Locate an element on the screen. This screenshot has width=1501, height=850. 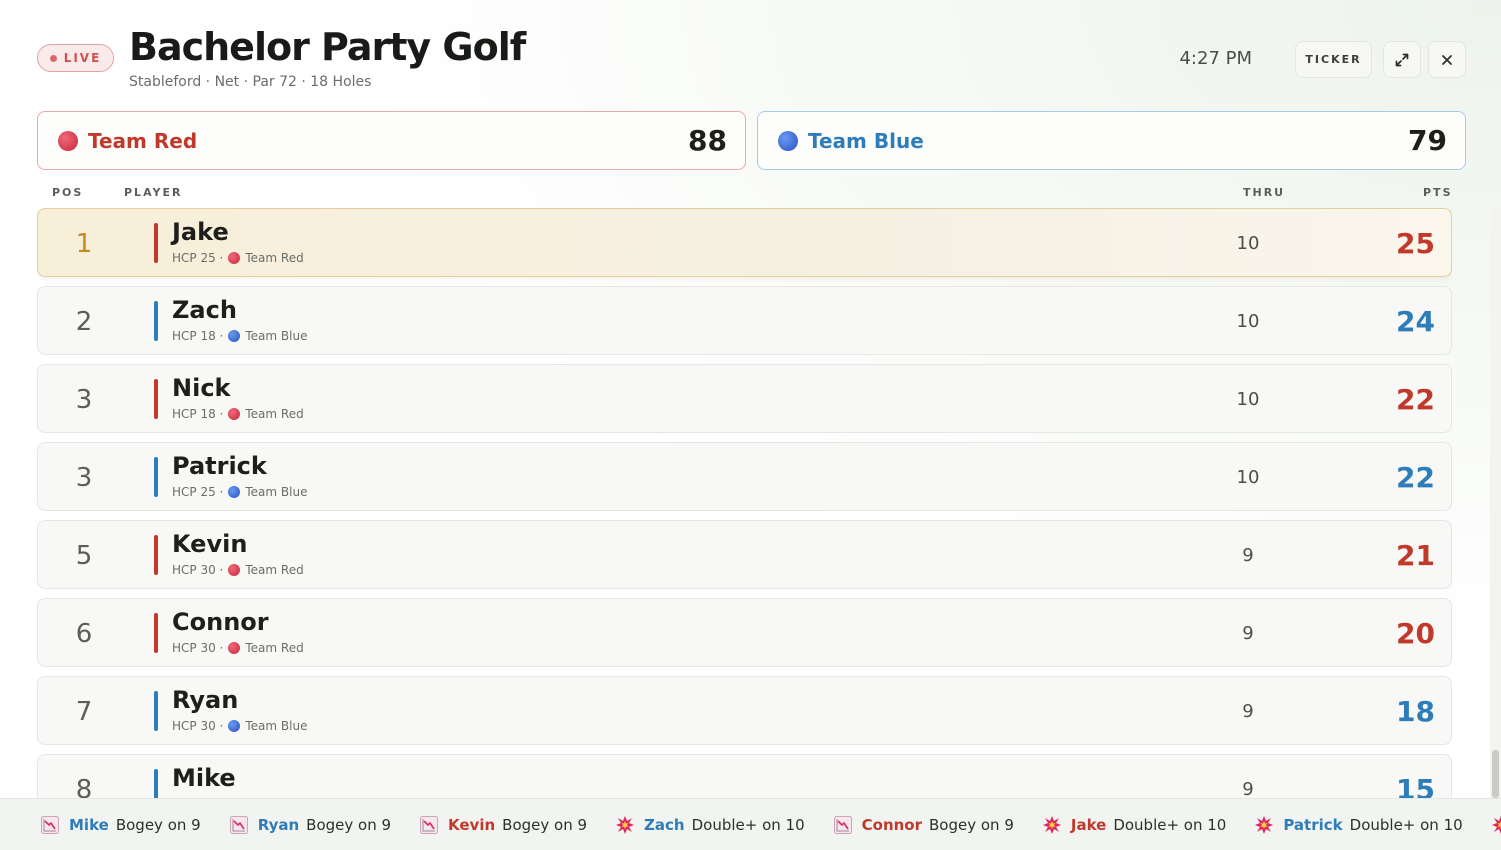
player-thru: 9 is located at coordinates (1248, 555).